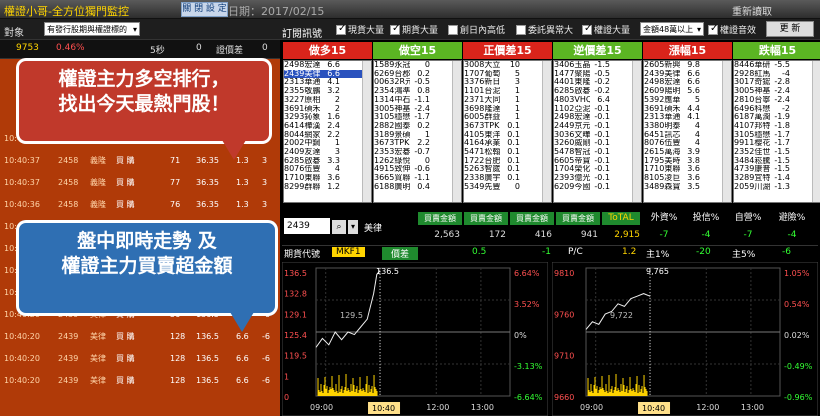  Describe the element at coordinates (777, 187) in the screenshot. I see `list-item: 2059川湖 -1.3` at that location.